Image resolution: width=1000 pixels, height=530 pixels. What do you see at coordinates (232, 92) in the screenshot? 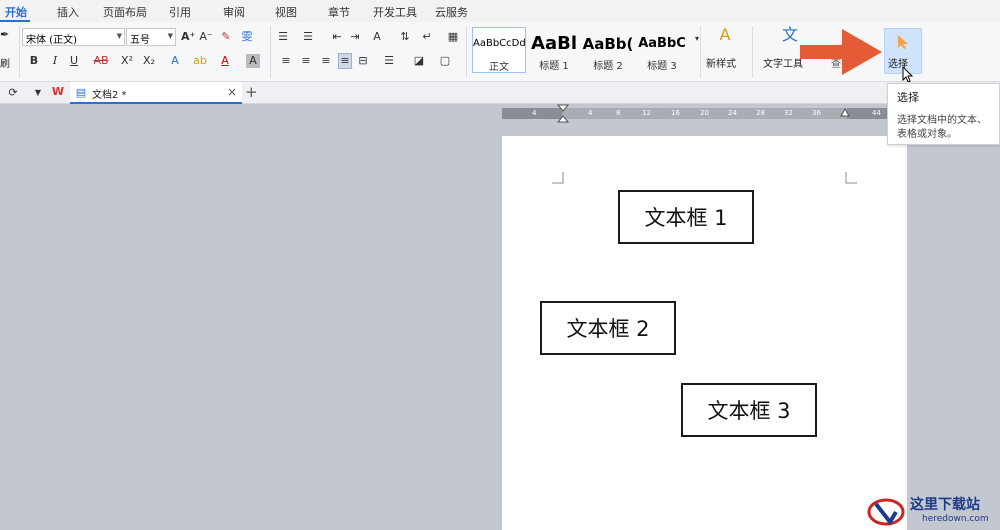
I see `close-tab-icon: ×` at bounding box center [232, 92].